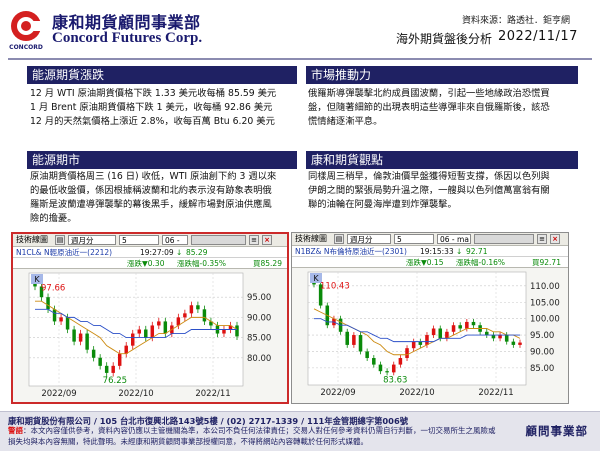 The height and width of the screenshot is (451, 600). I want to click on last-price: 85.29, so click(197, 252).